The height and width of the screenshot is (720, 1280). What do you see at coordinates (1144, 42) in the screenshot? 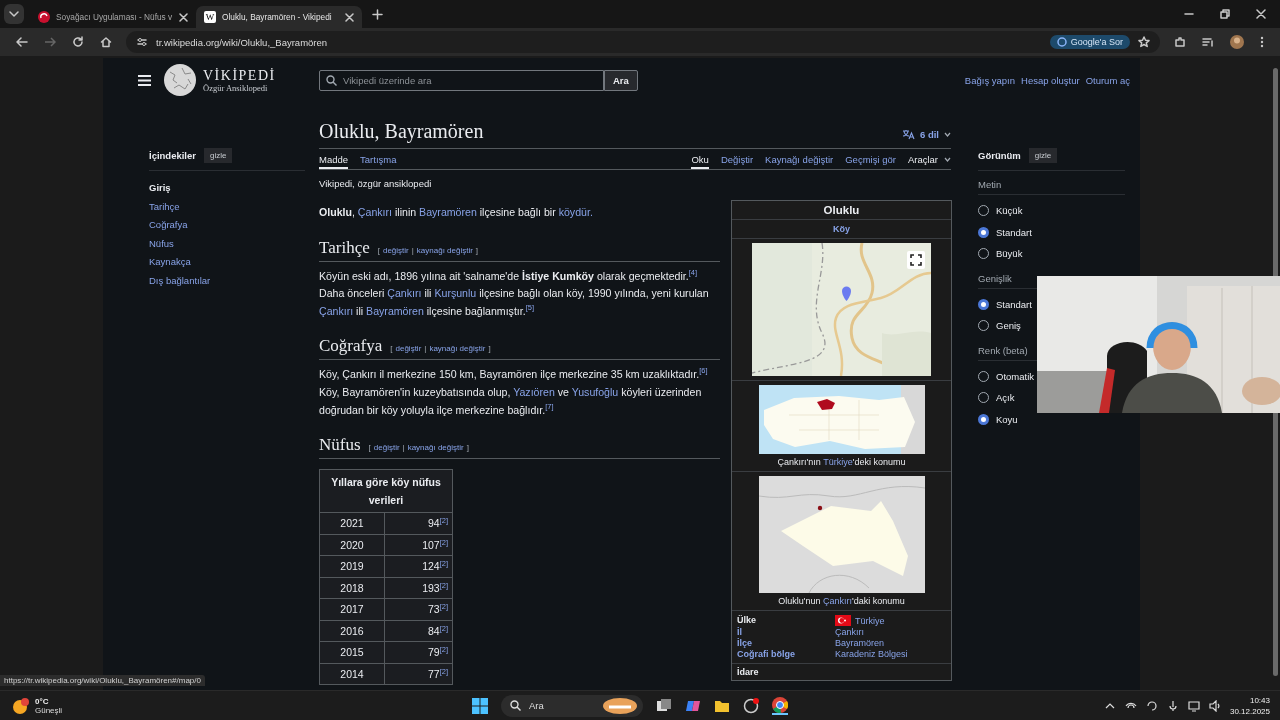
I see `star-icon` at bounding box center [1144, 42].